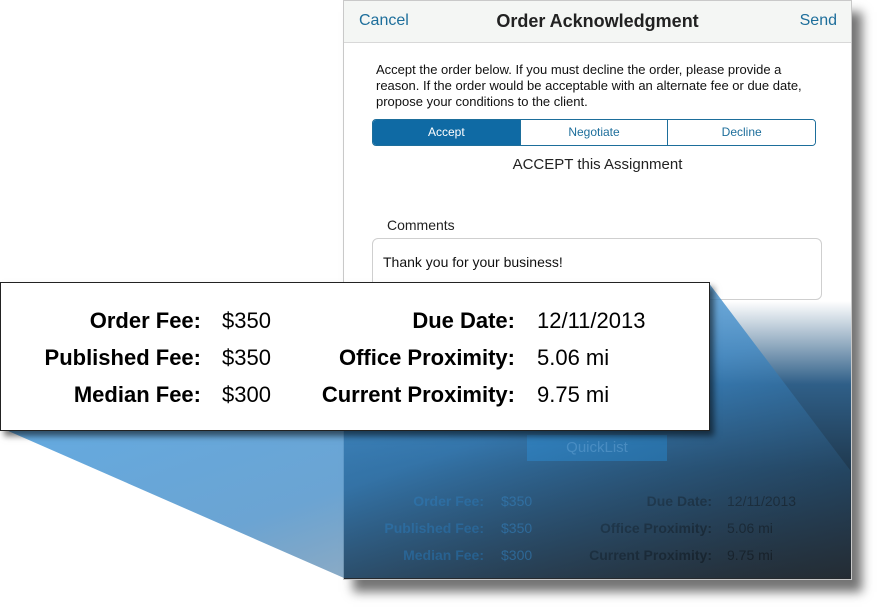  What do you see at coordinates (463, 320) in the screenshot?
I see `callout-due-date-label: Due Date:` at bounding box center [463, 320].